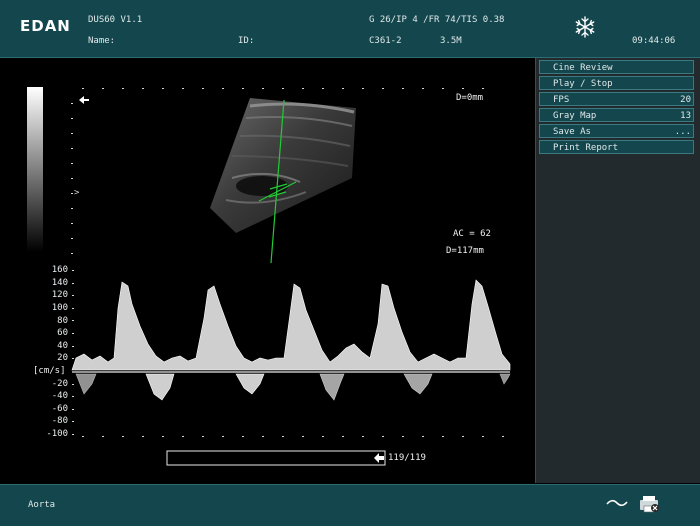  I want to click on velocity-tick-label: 40, so click(62, 345).